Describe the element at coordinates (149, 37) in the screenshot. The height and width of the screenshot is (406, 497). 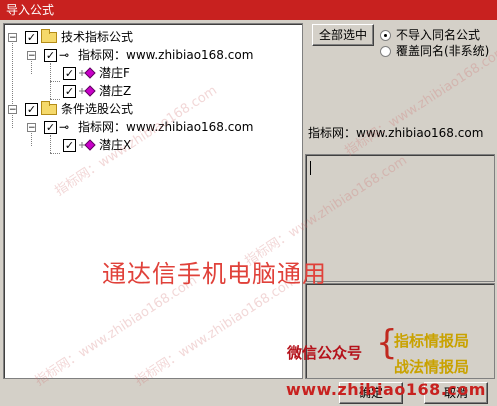
I see `tree-group-tech: − ✓ 技术指标公式` at that location.